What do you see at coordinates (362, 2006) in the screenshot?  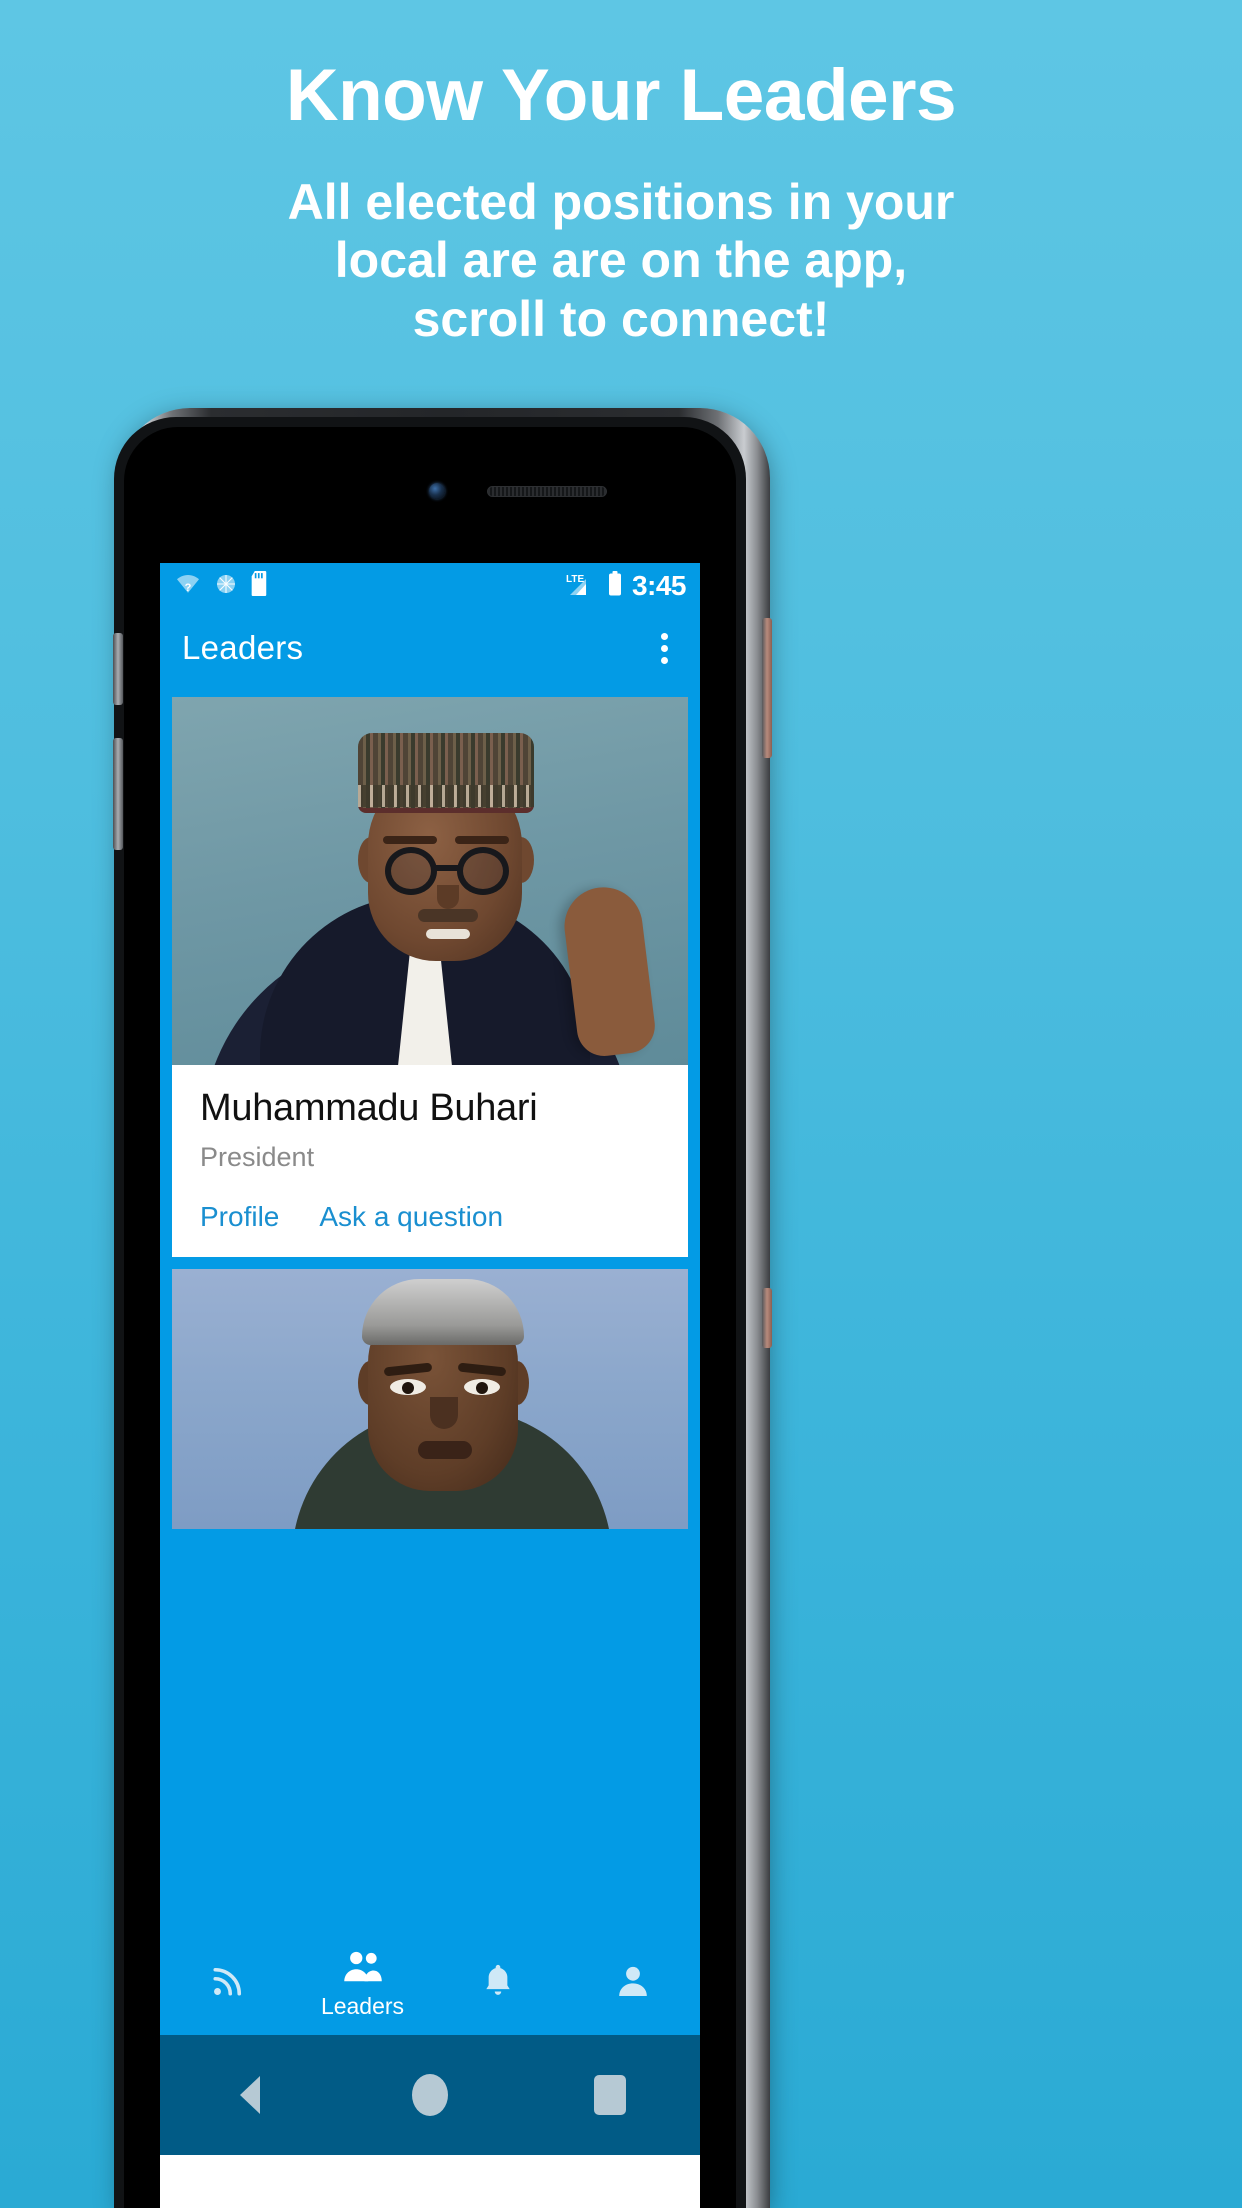 I see `nav-label-leaders: Leaders` at bounding box center [362, 2006].